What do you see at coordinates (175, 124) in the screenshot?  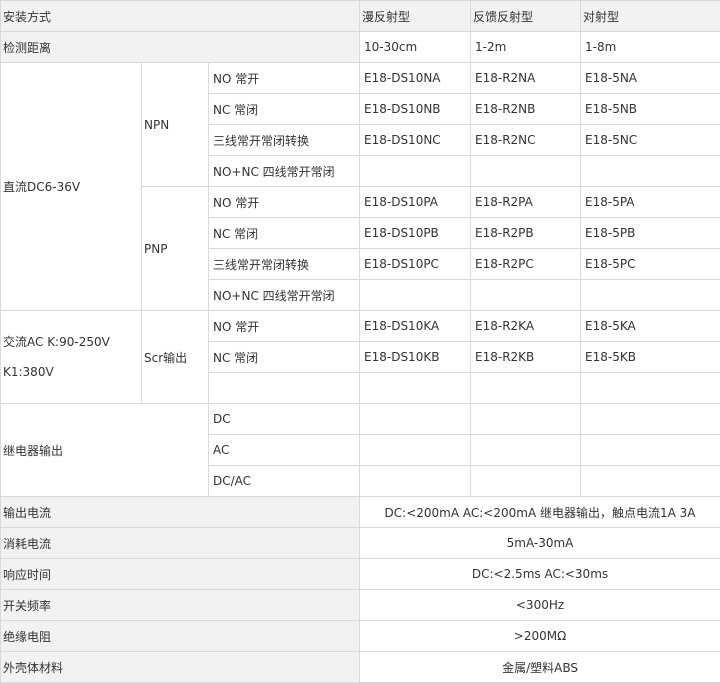 I see `npn-label: NPN` at bounding box center [175, 124].